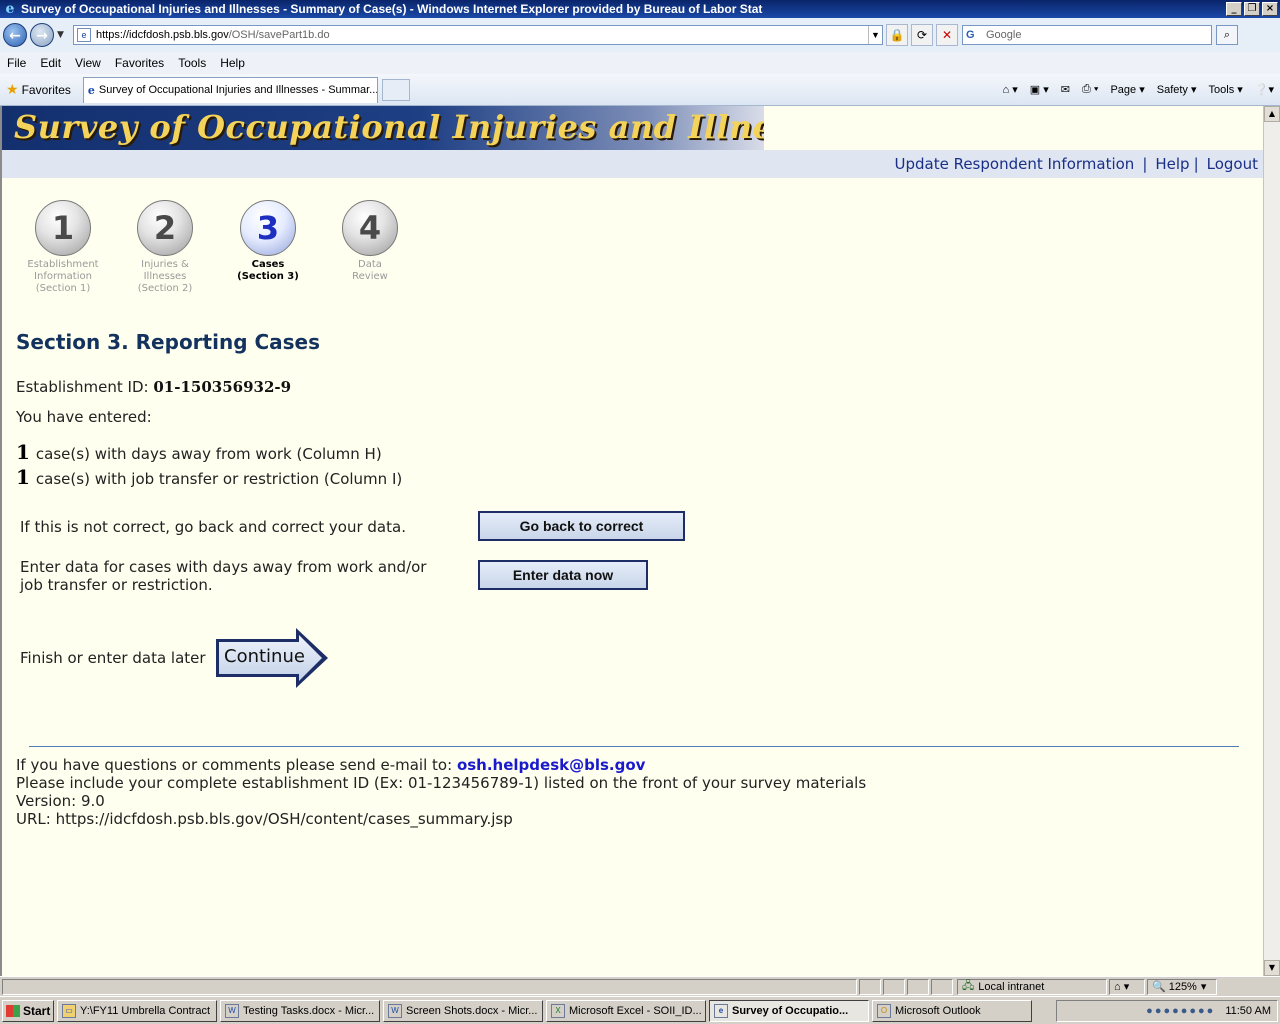  Describe the element at coordinates (1065, 89) in the screenshot. I see `read-mail-icon: ✉` at that location.